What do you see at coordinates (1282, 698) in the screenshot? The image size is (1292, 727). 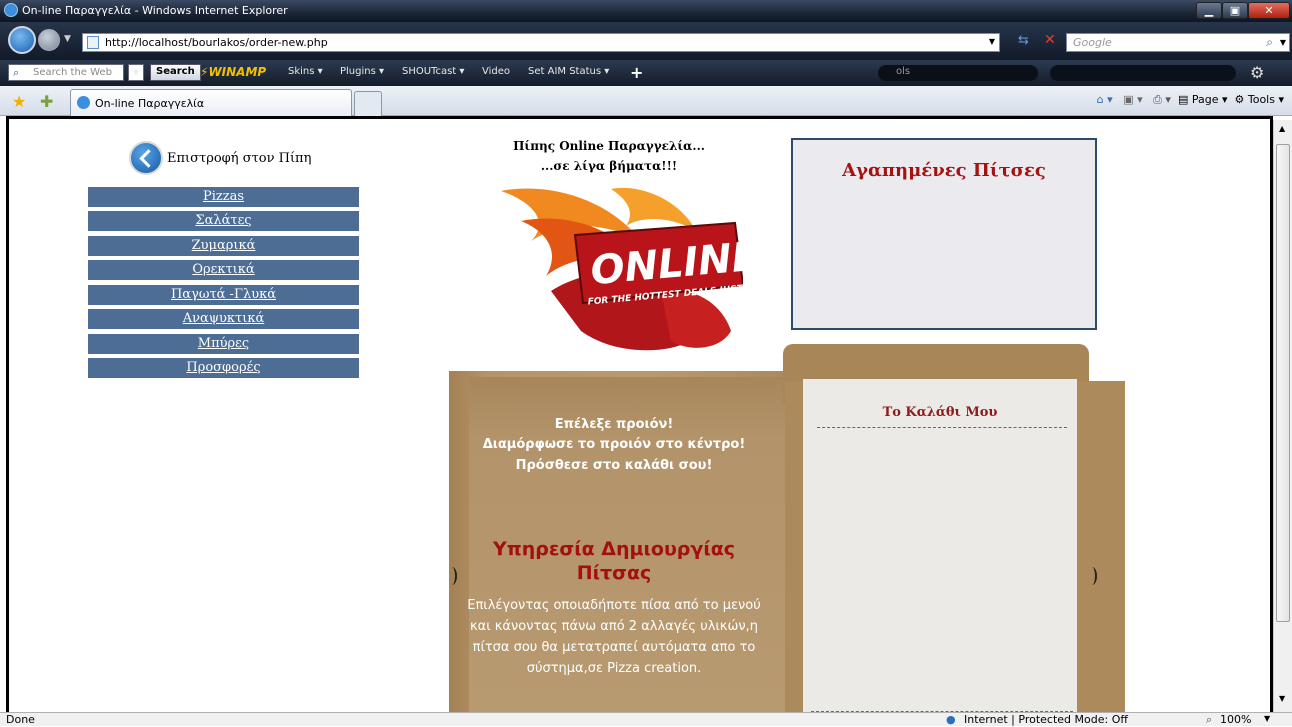 I see `scroll-down-icon: ▼` at bounding box center [1282, 698].